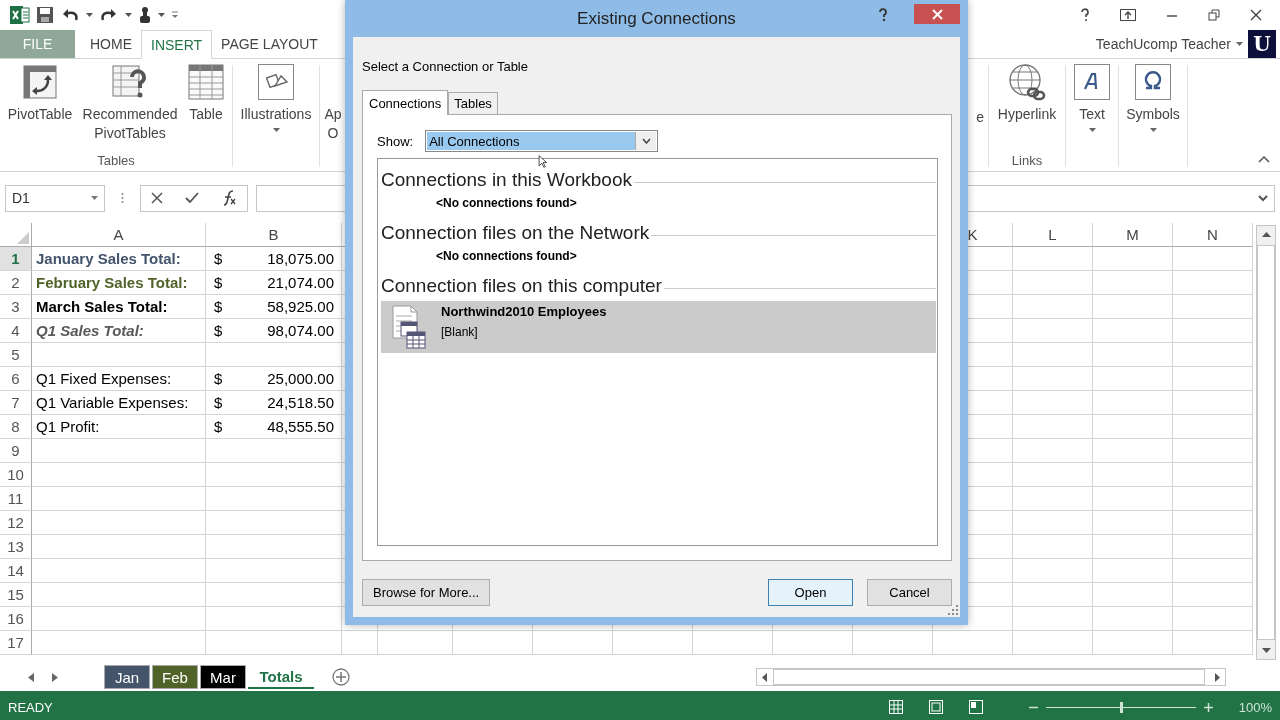  Describe the element at coordinates (1153, 97) in the screenshot. I see `ribbon-command: Symbols` at that location.